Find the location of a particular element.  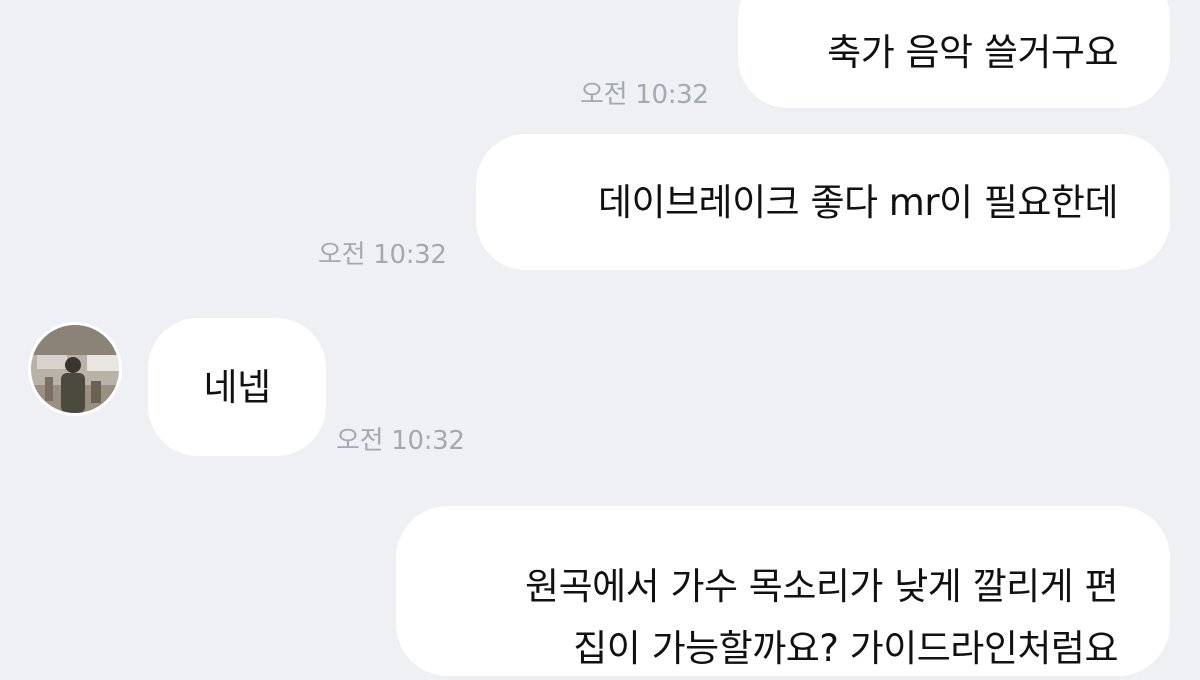

received-message-bubble: 네넵 is located at coordinates (237, 387).